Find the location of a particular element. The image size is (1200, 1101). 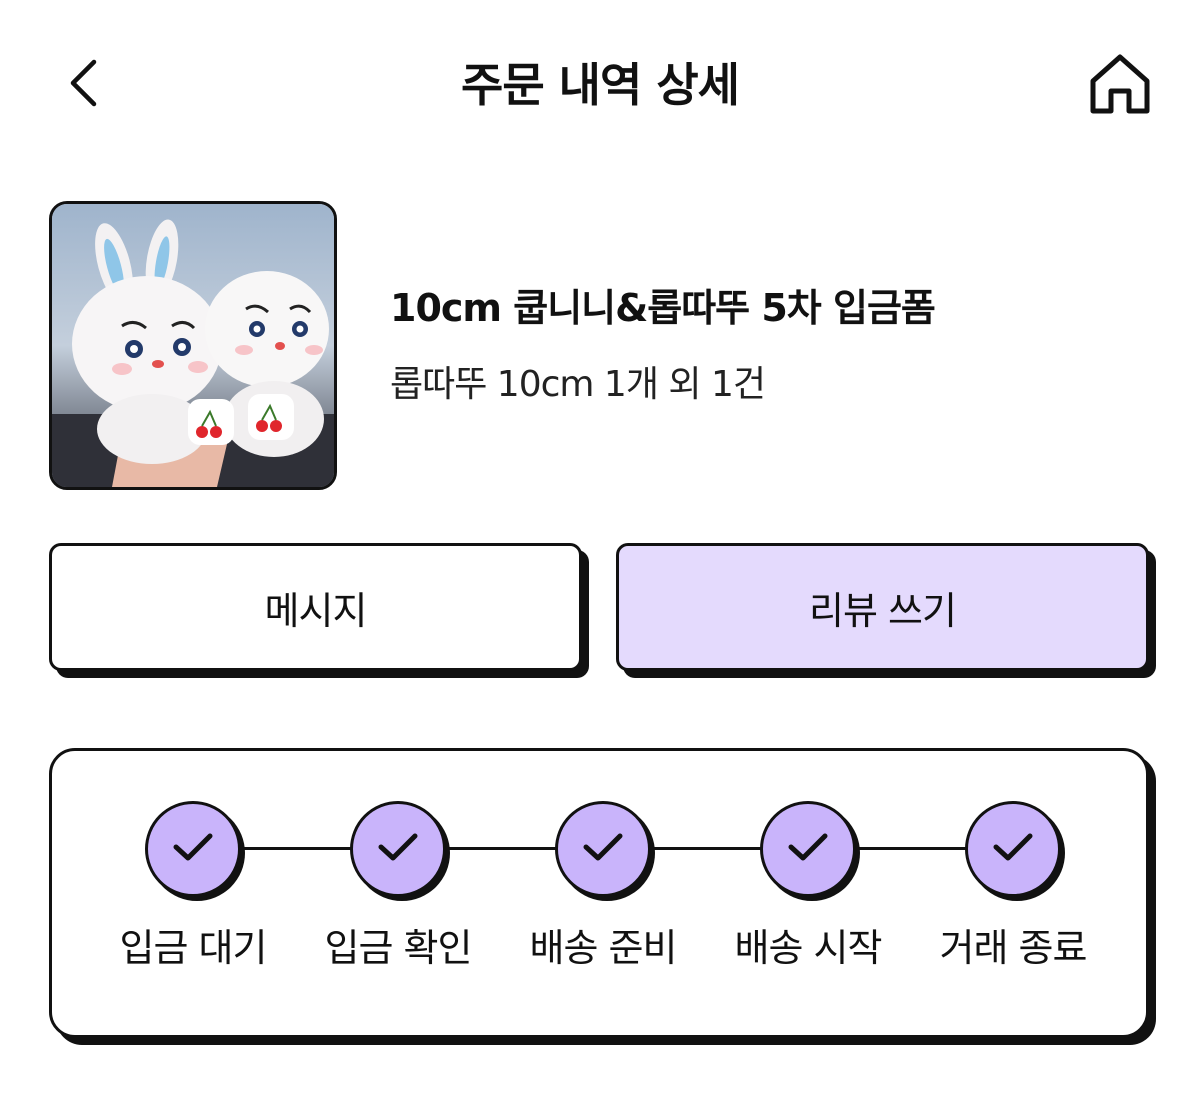

progress-step-deposit-confirmed: 입금 확인 is located at coordinates (398, 887).